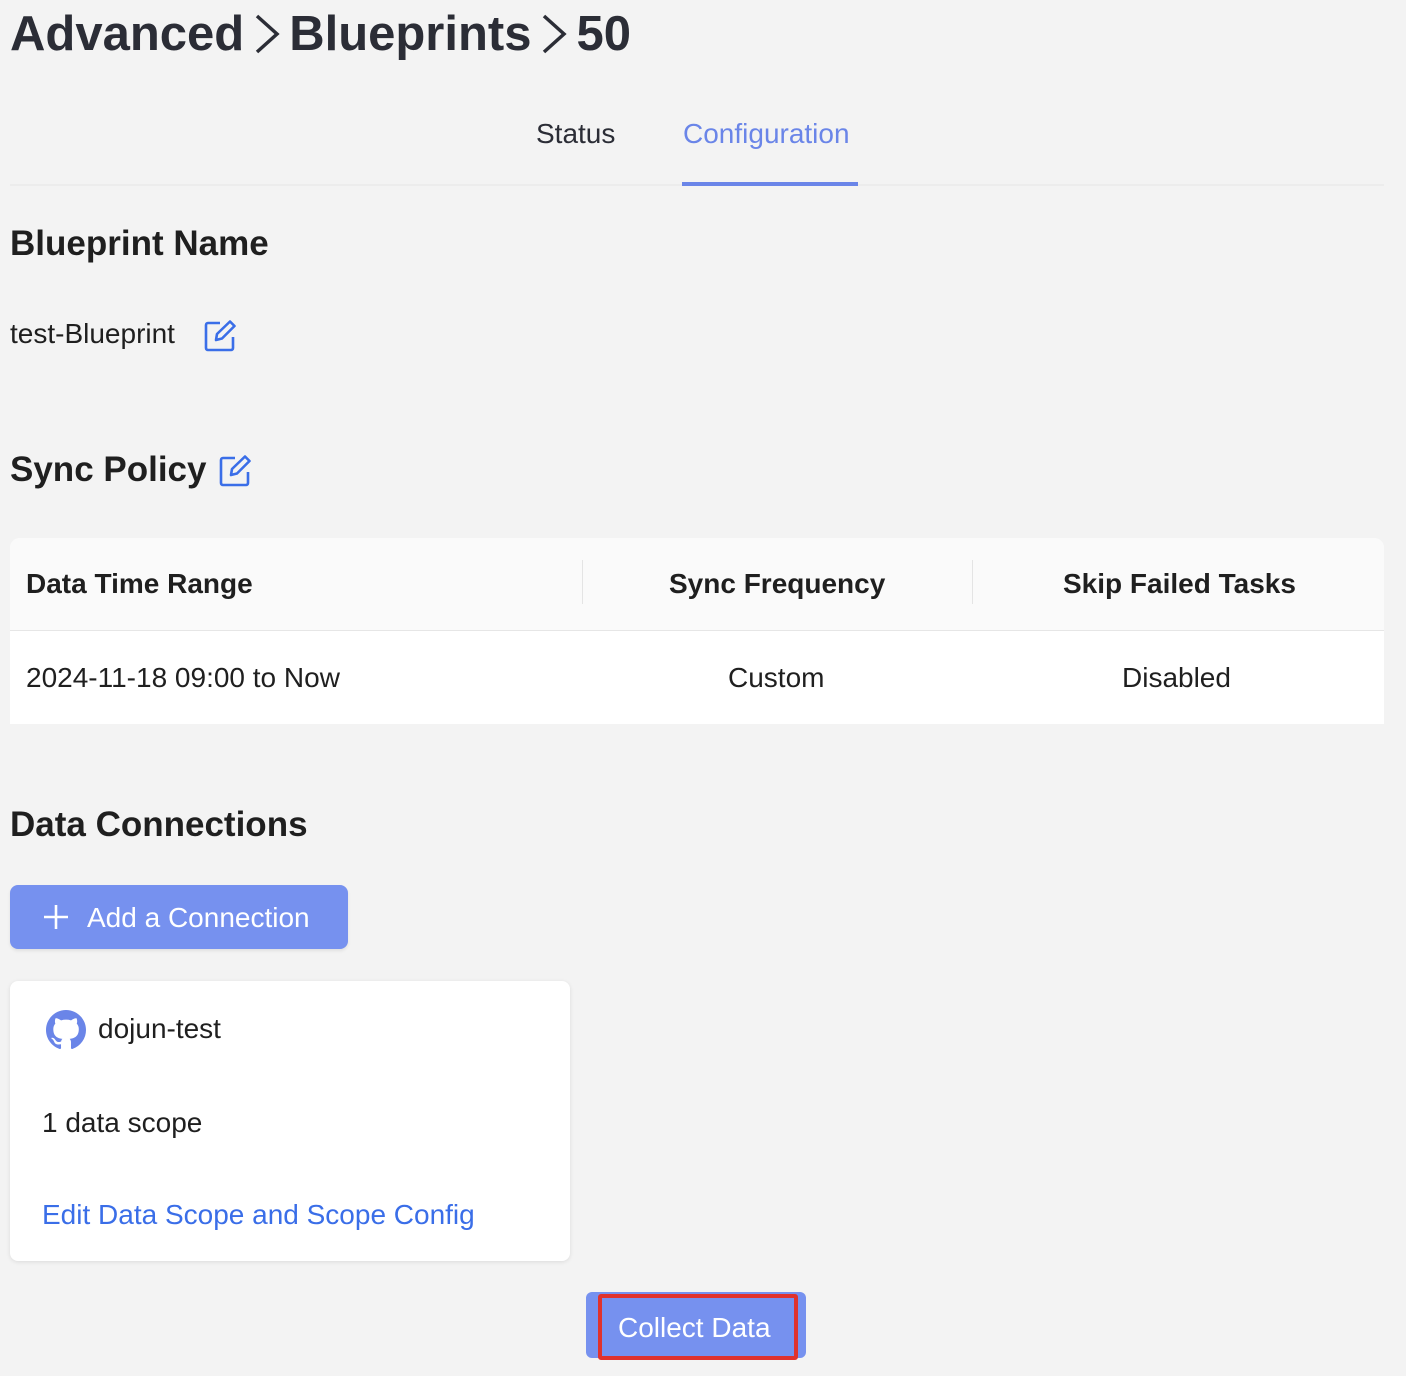 The image size is (1406, 1376). What do you see at coordinates (776, 677) in the screenshot?
I see `table-cell: Custom` at bounding box center [776, 677].